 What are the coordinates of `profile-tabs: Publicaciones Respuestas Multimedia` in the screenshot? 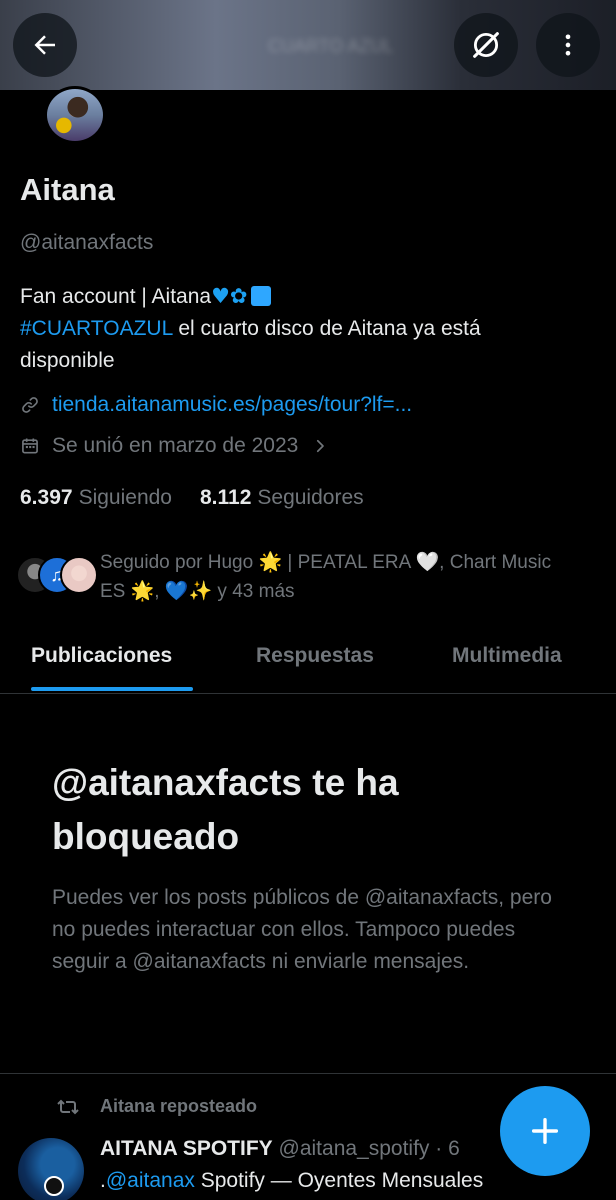 It's located at (308, 660).